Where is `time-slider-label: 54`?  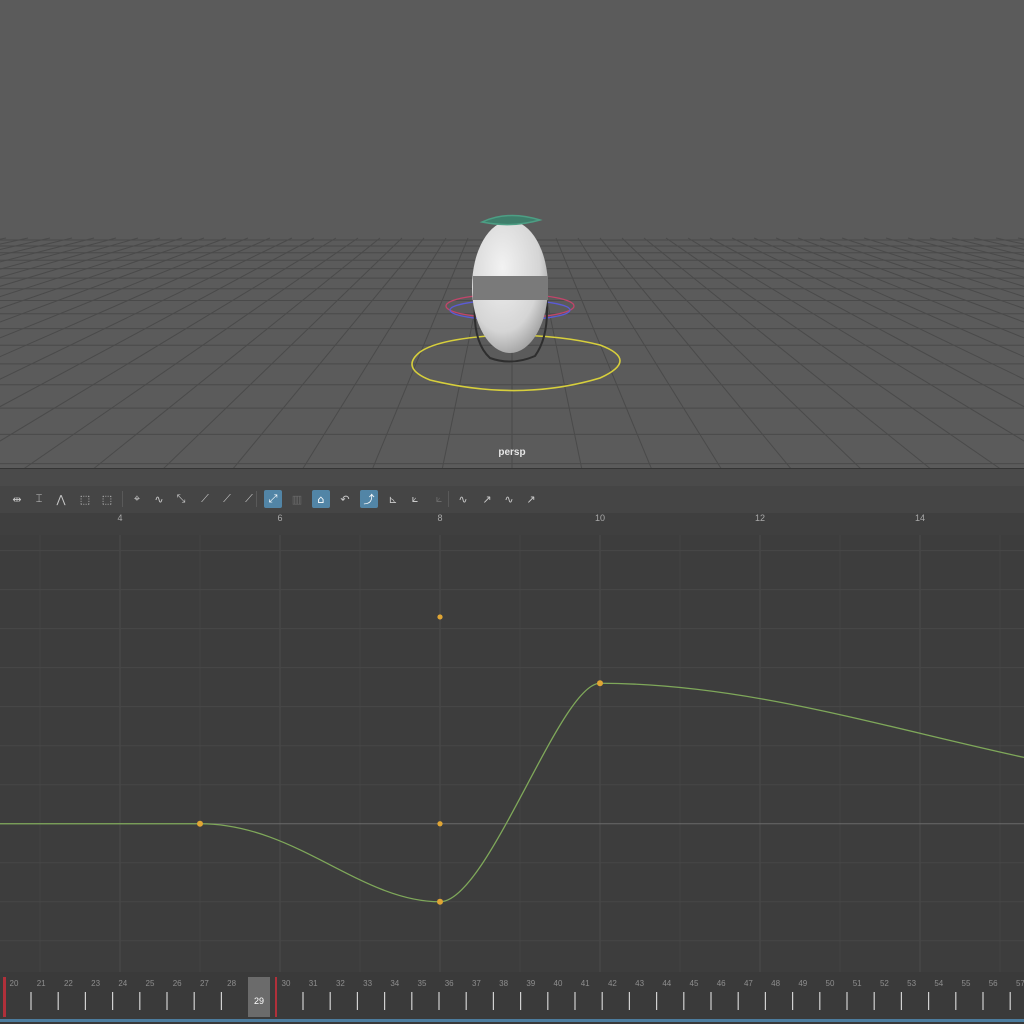
time-slider-label: 54 is located at coordinates (939, 983).